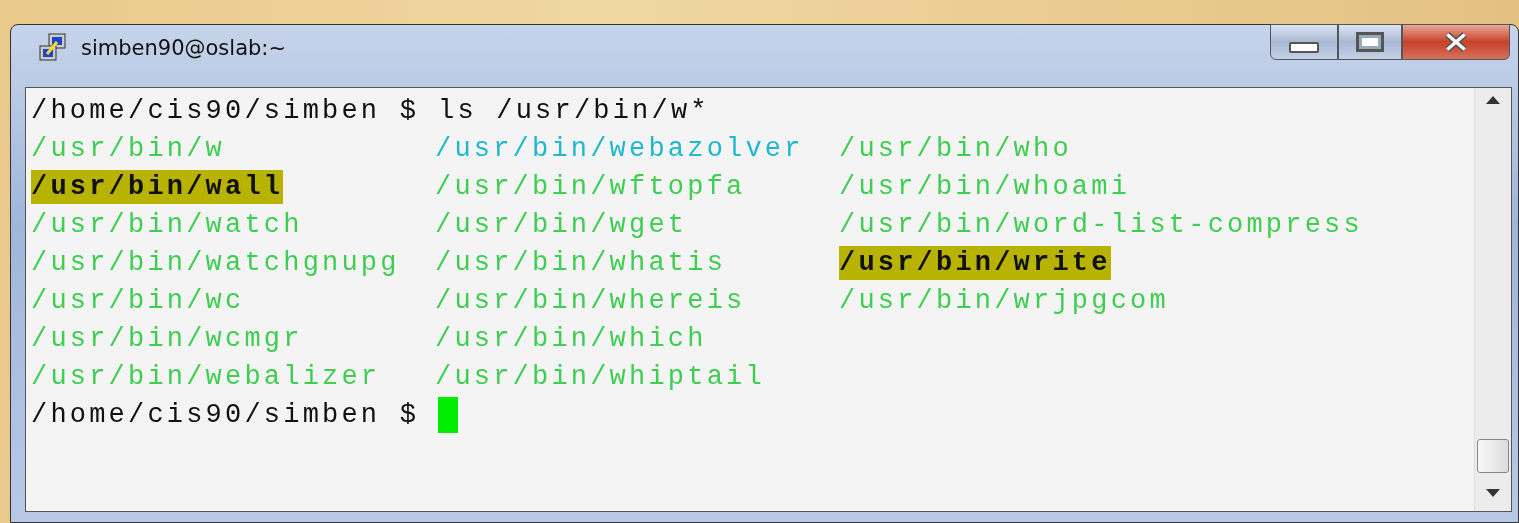 The width and height of the screenshot is (1519, 523). What do you see at coordinates (571, 339) in the screenshot?
I see `file-name: /usr/bin/which` at bounding box center [571, 339].